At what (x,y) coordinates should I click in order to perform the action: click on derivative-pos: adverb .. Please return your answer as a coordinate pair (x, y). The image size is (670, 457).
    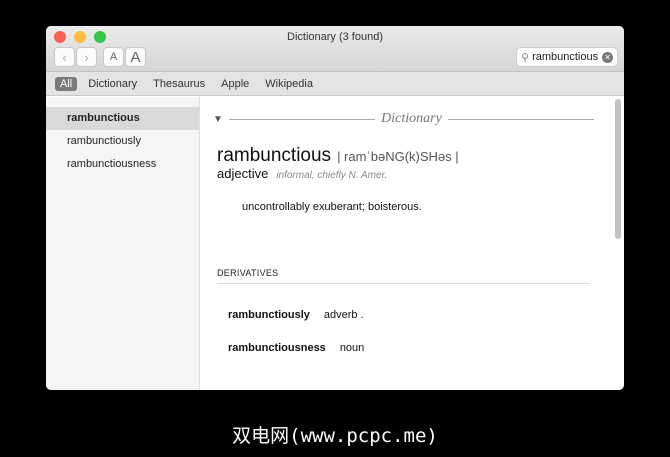
    Looking at the image, I should click on (343, 315).